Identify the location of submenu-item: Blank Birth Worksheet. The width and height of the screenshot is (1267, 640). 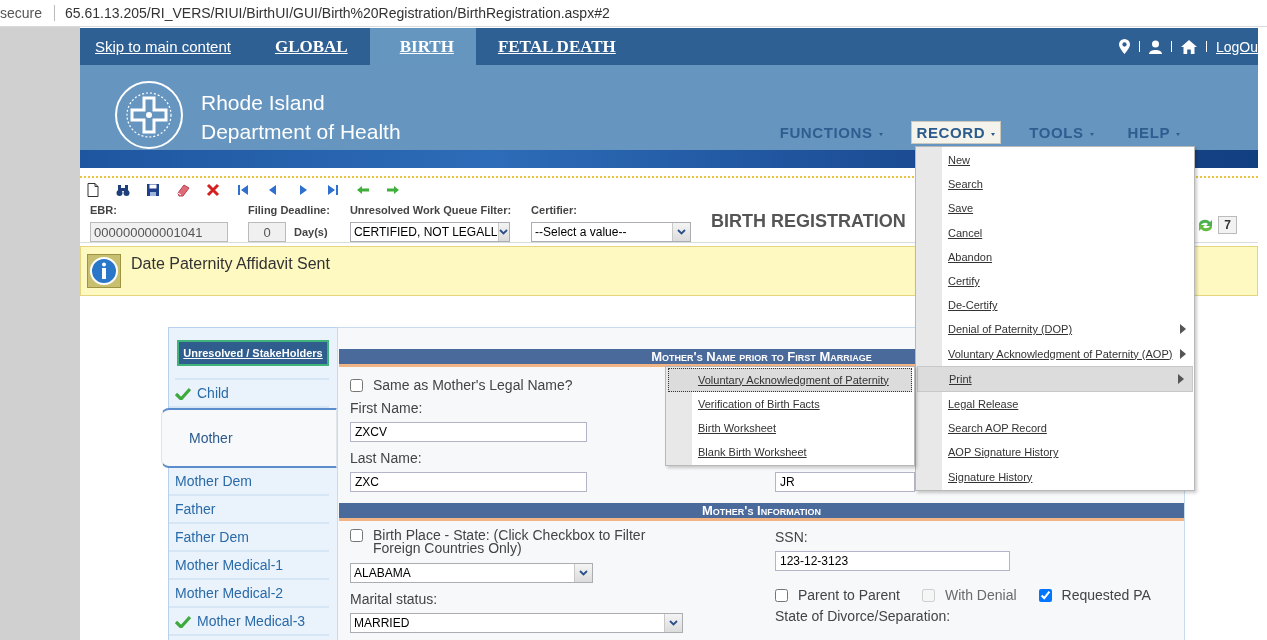
(790, 451).